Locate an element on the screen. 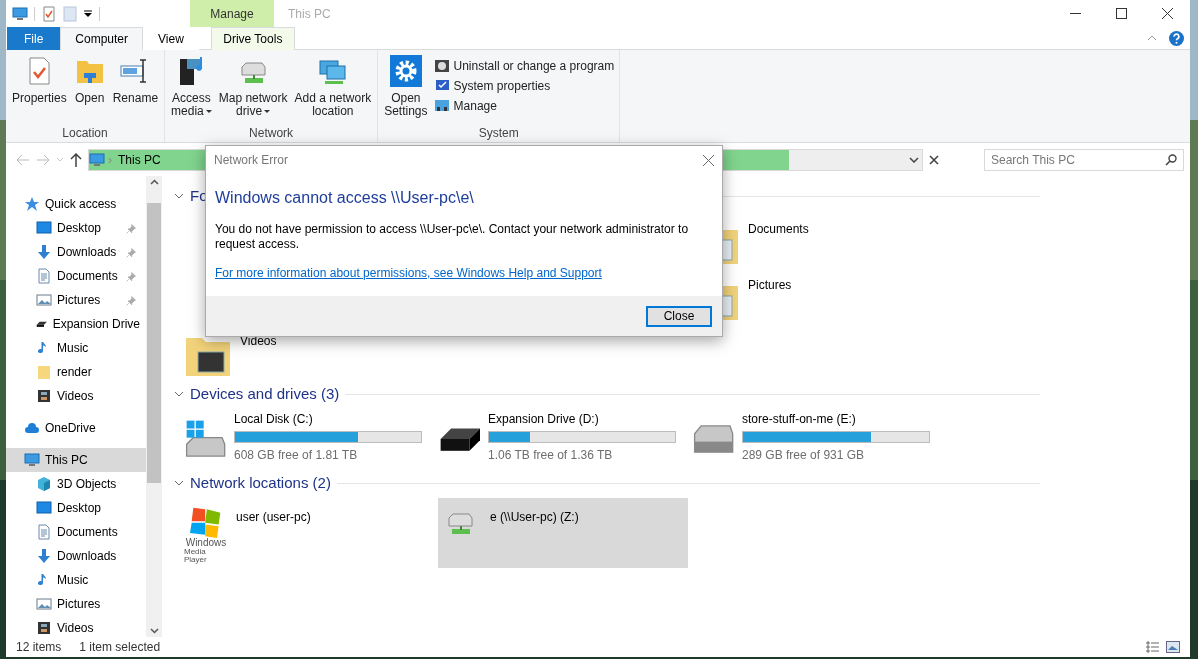  breadcrumb-item: This PC is located at coordinates (139, 159).